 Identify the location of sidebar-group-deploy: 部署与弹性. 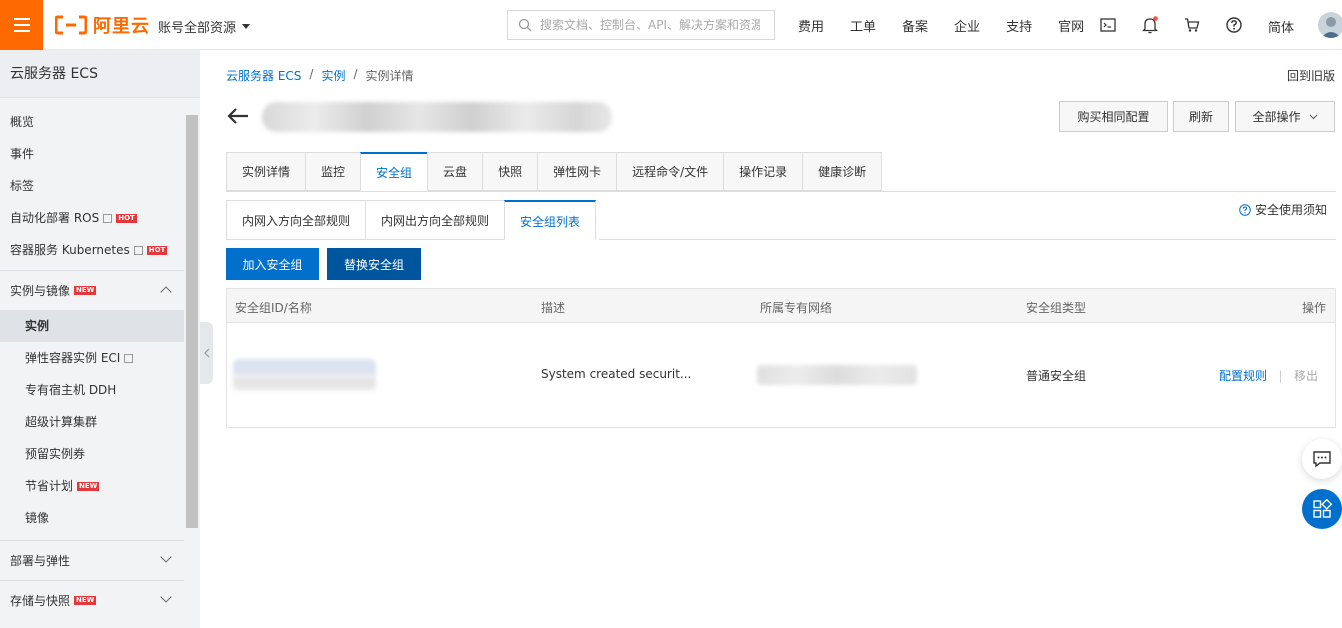
(92, 560).